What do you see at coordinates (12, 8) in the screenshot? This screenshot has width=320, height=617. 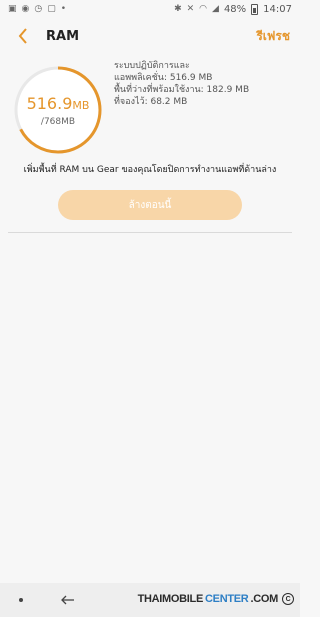 I see `gallery-notification-icon: ▣` at bounding box center [12, 8].